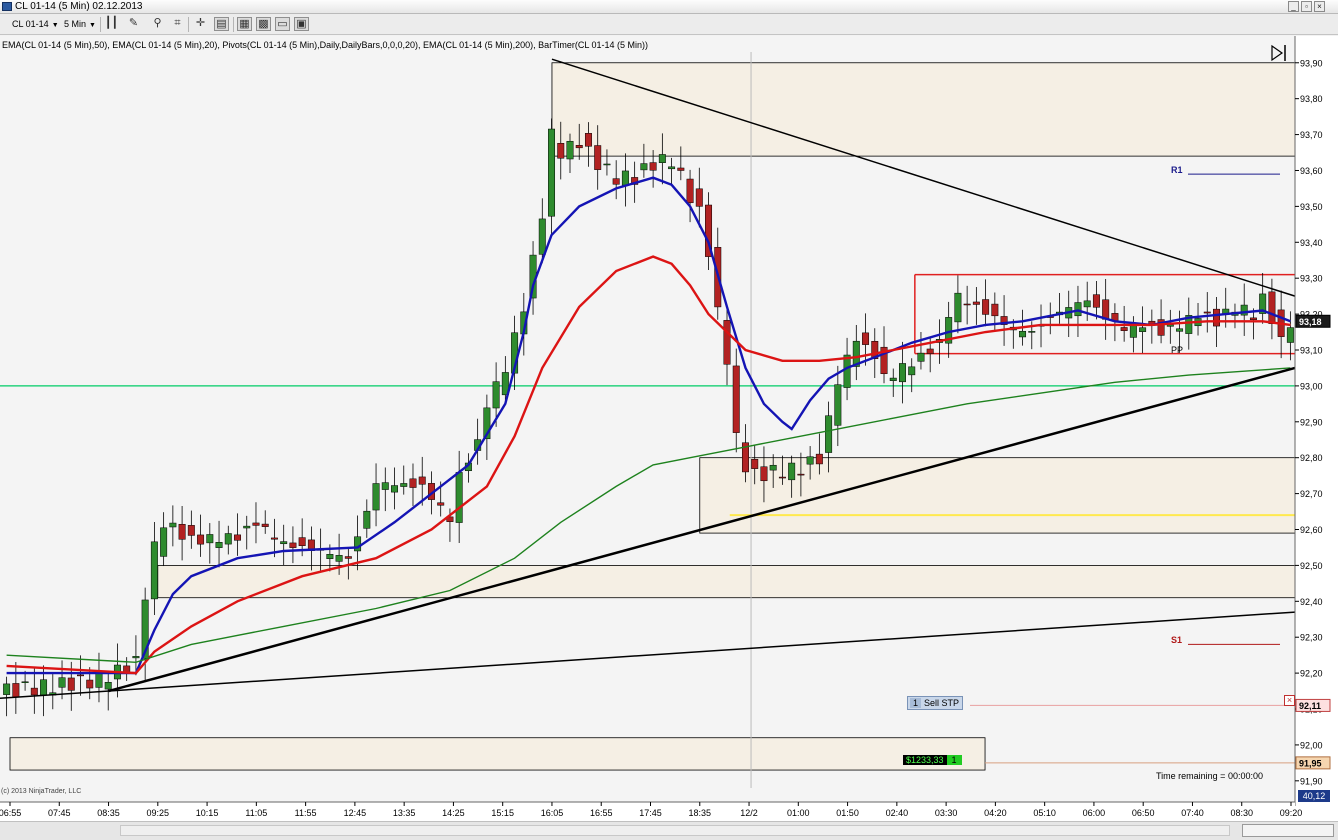 This screenshot has width=1338, height=840. Describe the element at coordinates (1293, 6) in the screenshot. I see `minimize-button: _` at that location.